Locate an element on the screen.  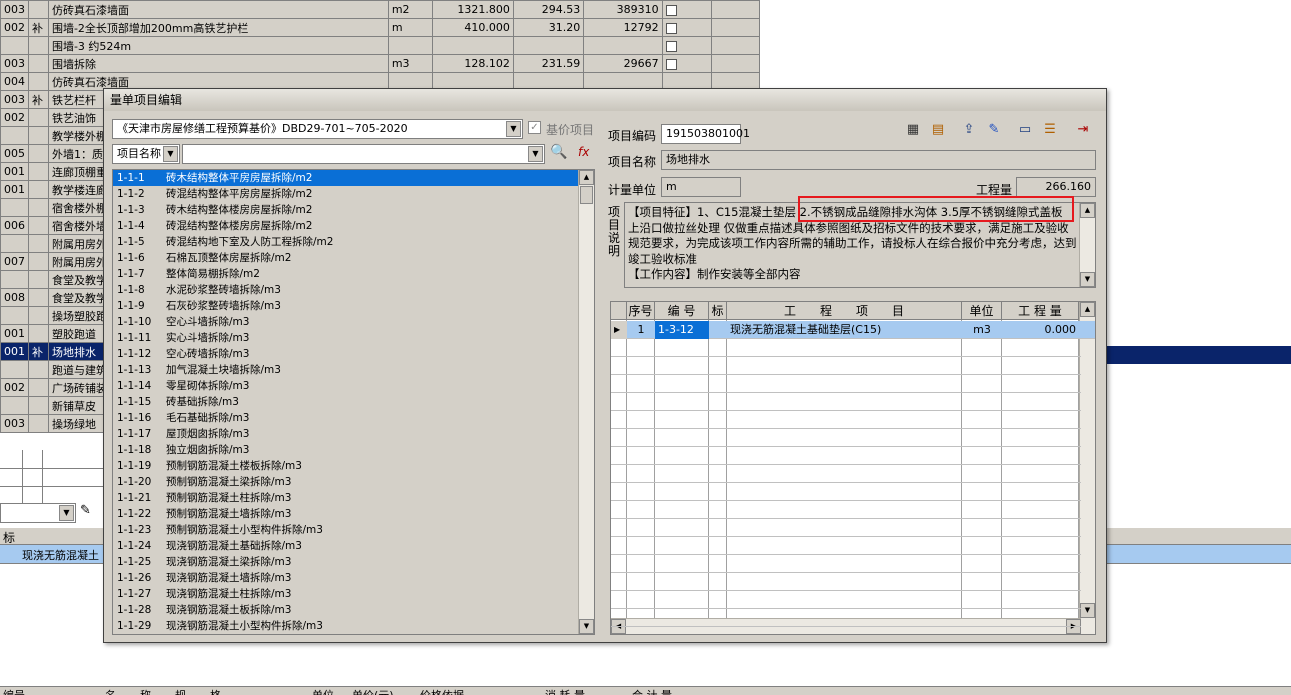
quota-list-item: 1-1-3 砖木结构整体楼房房屋拆除/m2 is located at coordinates (353, 210).